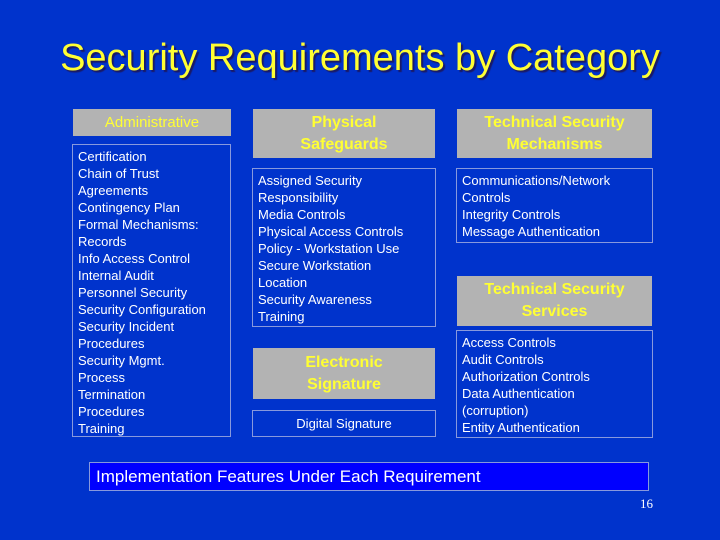 The height and width of the screenshot is (540, 720). I want to click on electronic-signature-list: Digital Signature, so click(344, 423).